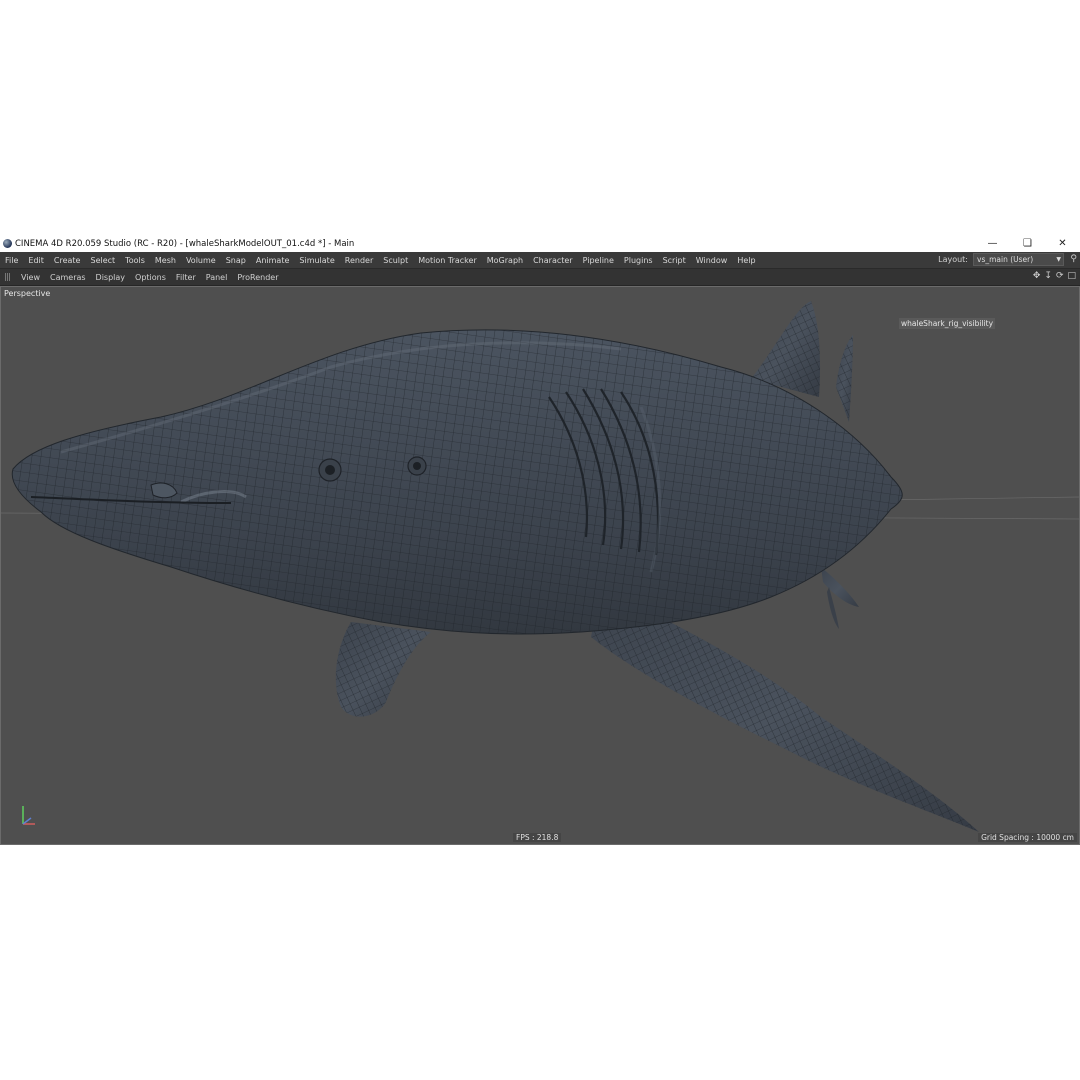  What do you see at coordinates (1071, 276) in the screenshot?
I see `maximize-view-icon: □` at bounding box center [1071, 276].